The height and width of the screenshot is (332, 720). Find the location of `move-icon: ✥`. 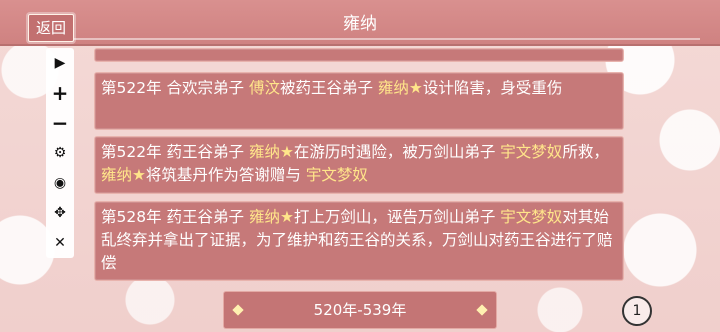

move-icon: ✥ is located at coordinates (60, 213).